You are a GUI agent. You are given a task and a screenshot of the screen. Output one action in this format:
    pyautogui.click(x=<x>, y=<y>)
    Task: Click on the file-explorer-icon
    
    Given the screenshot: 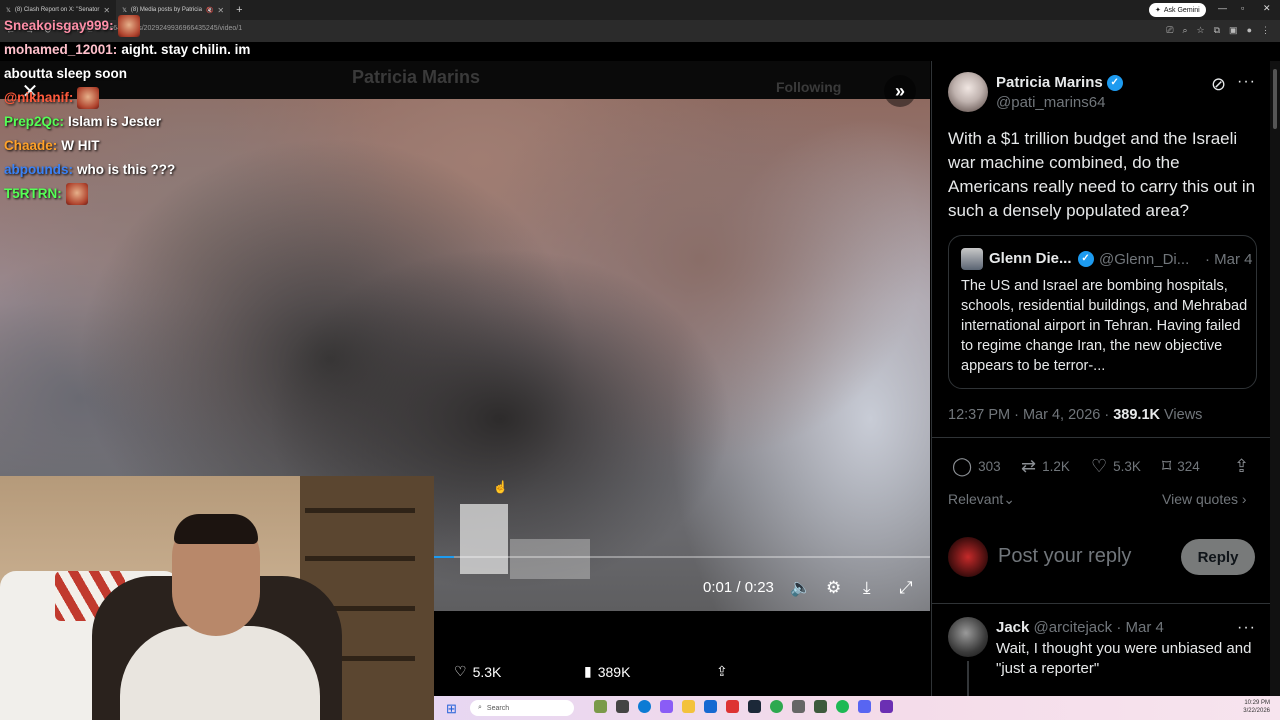 What is the action you would take?
    pyautogui.click(x=688, y=706)
    